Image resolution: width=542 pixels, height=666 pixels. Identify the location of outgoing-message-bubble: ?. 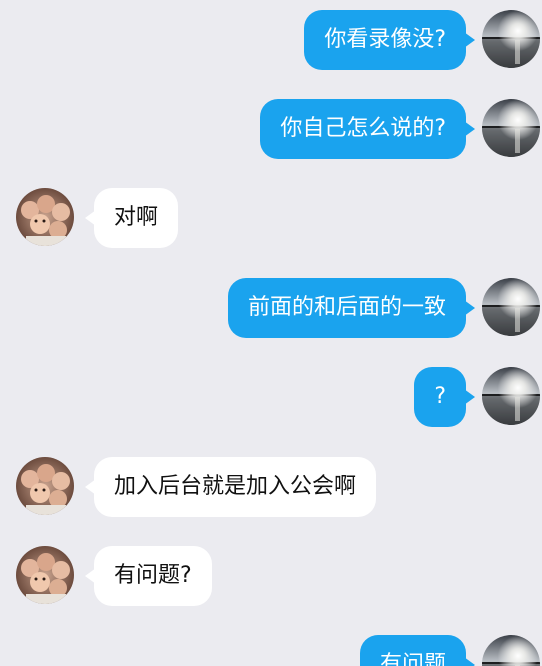
(444, 397).